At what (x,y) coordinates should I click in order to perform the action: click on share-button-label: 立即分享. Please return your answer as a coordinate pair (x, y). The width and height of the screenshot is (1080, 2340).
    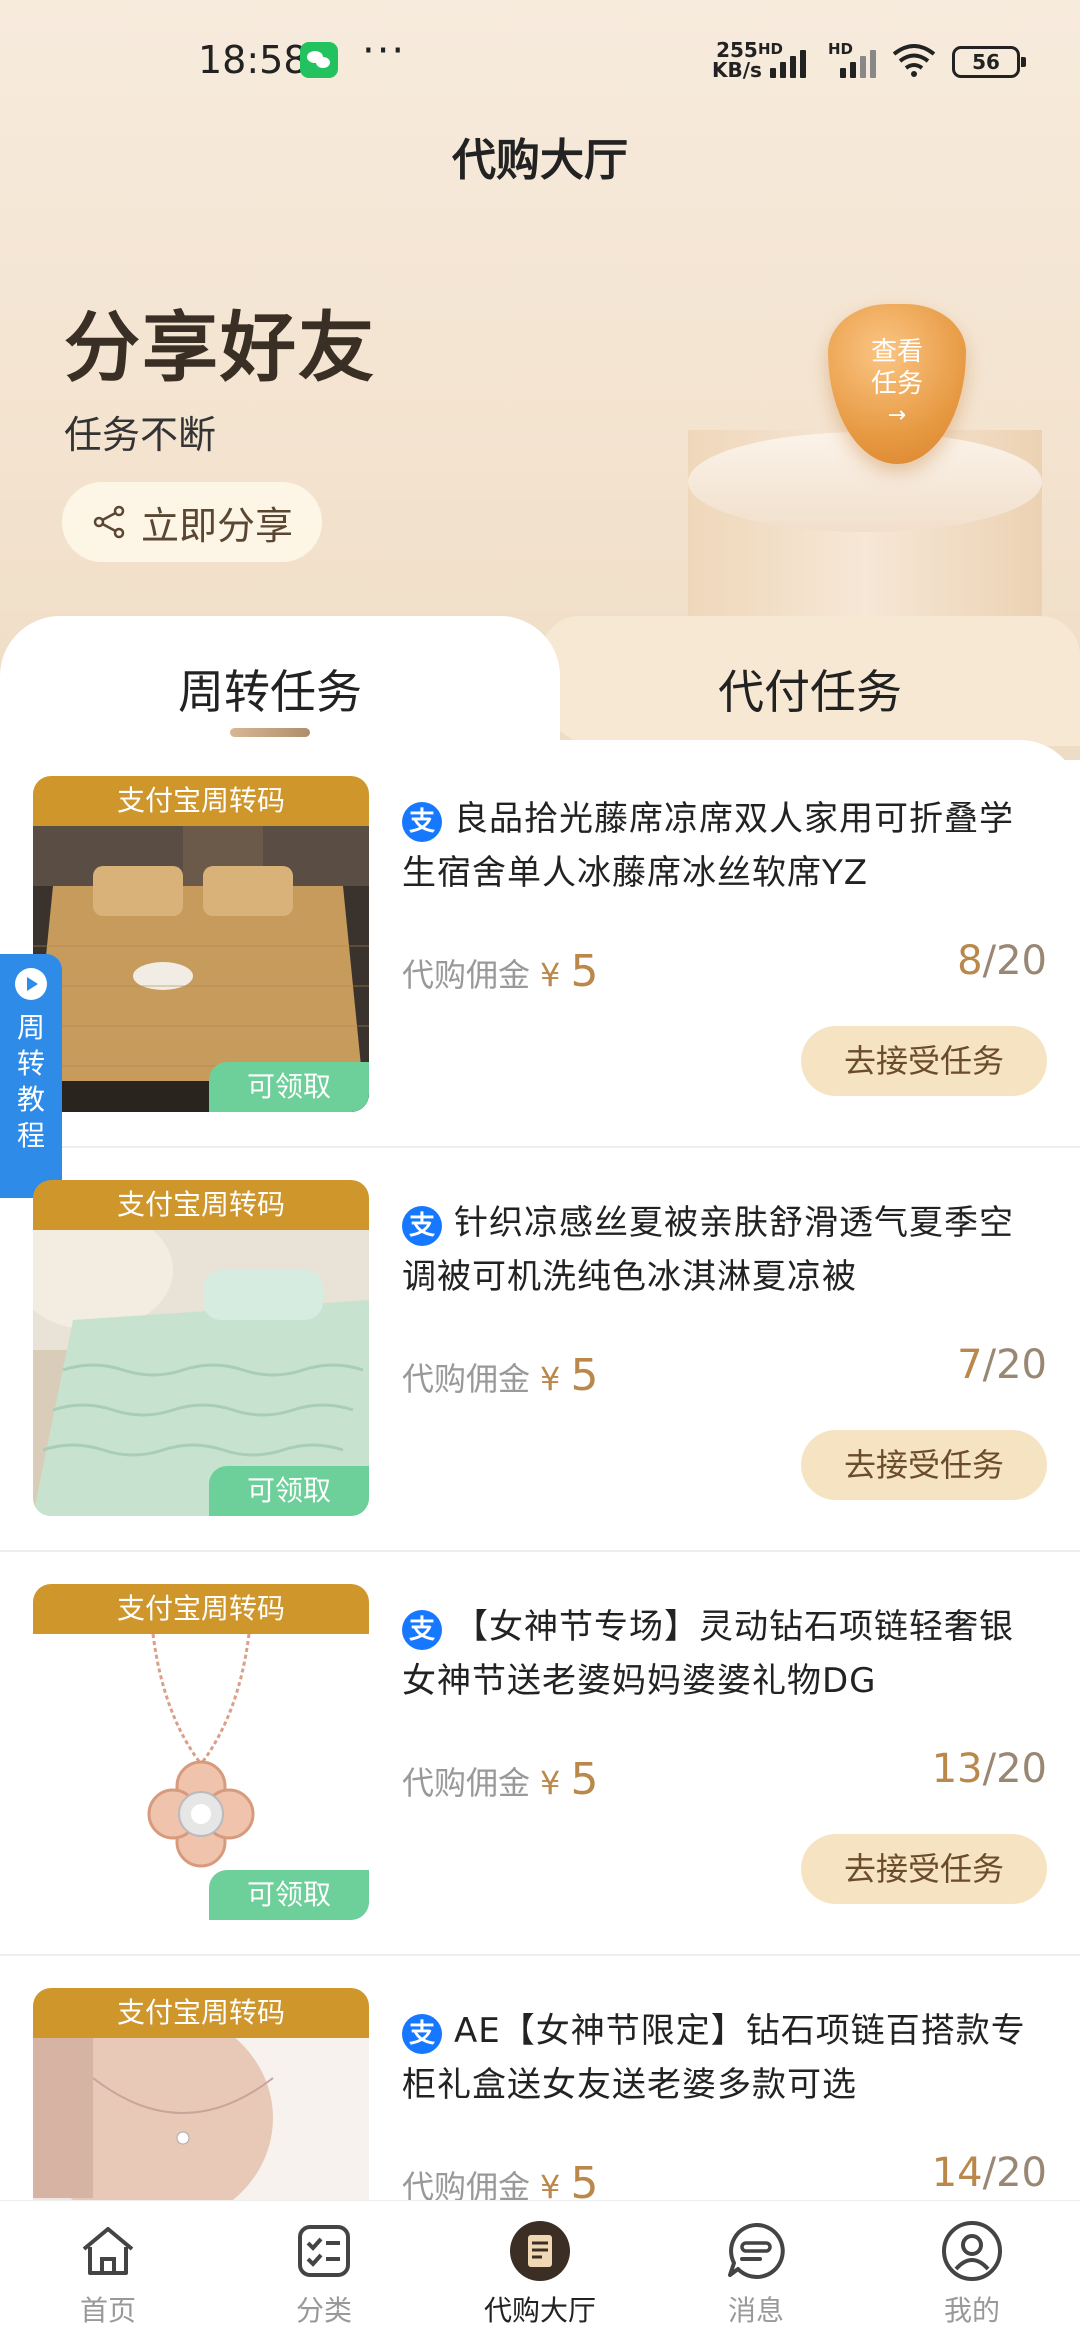
    Looking at the image, I should click on (216, 525).